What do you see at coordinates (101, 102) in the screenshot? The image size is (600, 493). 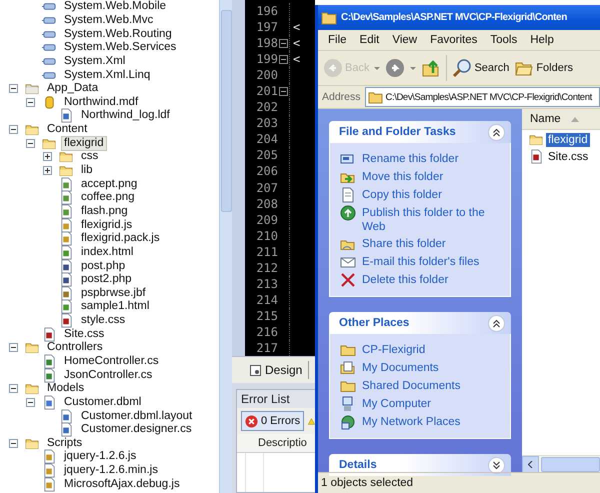 I see `tree-item: Northwind.mdf` at bounding box center [101, 102].